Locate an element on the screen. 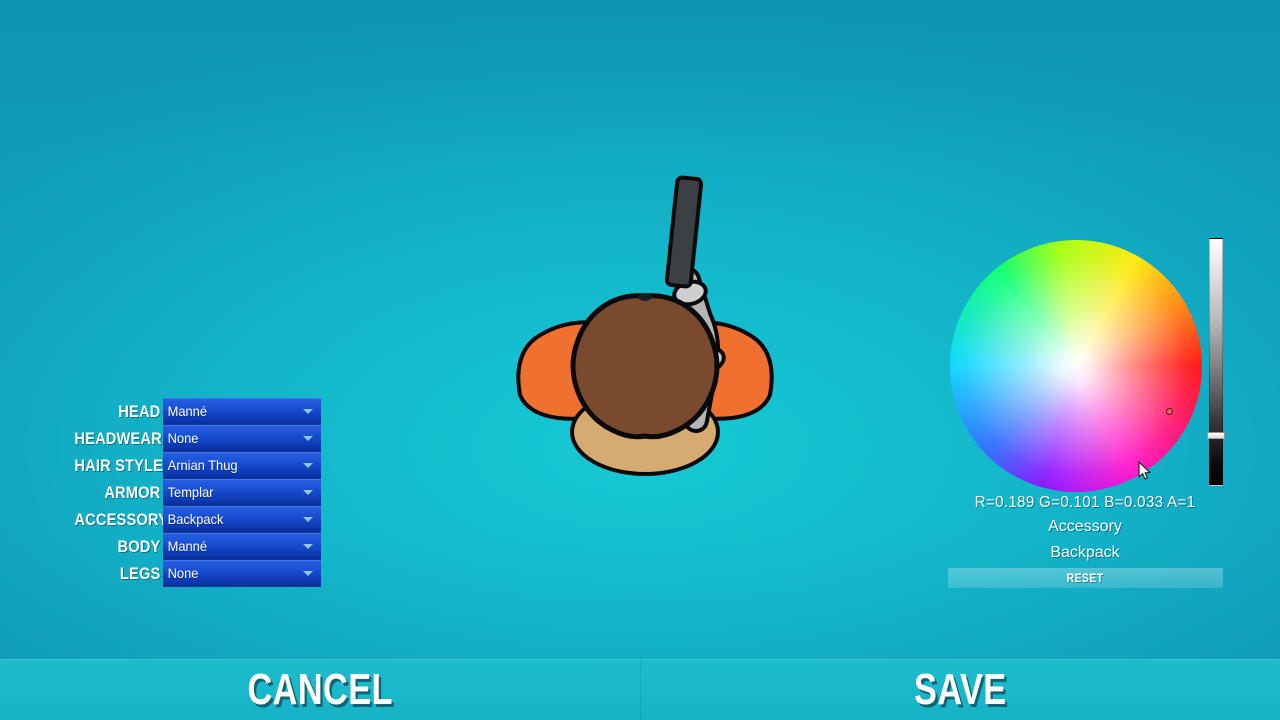 Image resolution: width=1280 pixels, height=720 pixels. option-row-body: BODY Manné is located at coordinates (191, 546).